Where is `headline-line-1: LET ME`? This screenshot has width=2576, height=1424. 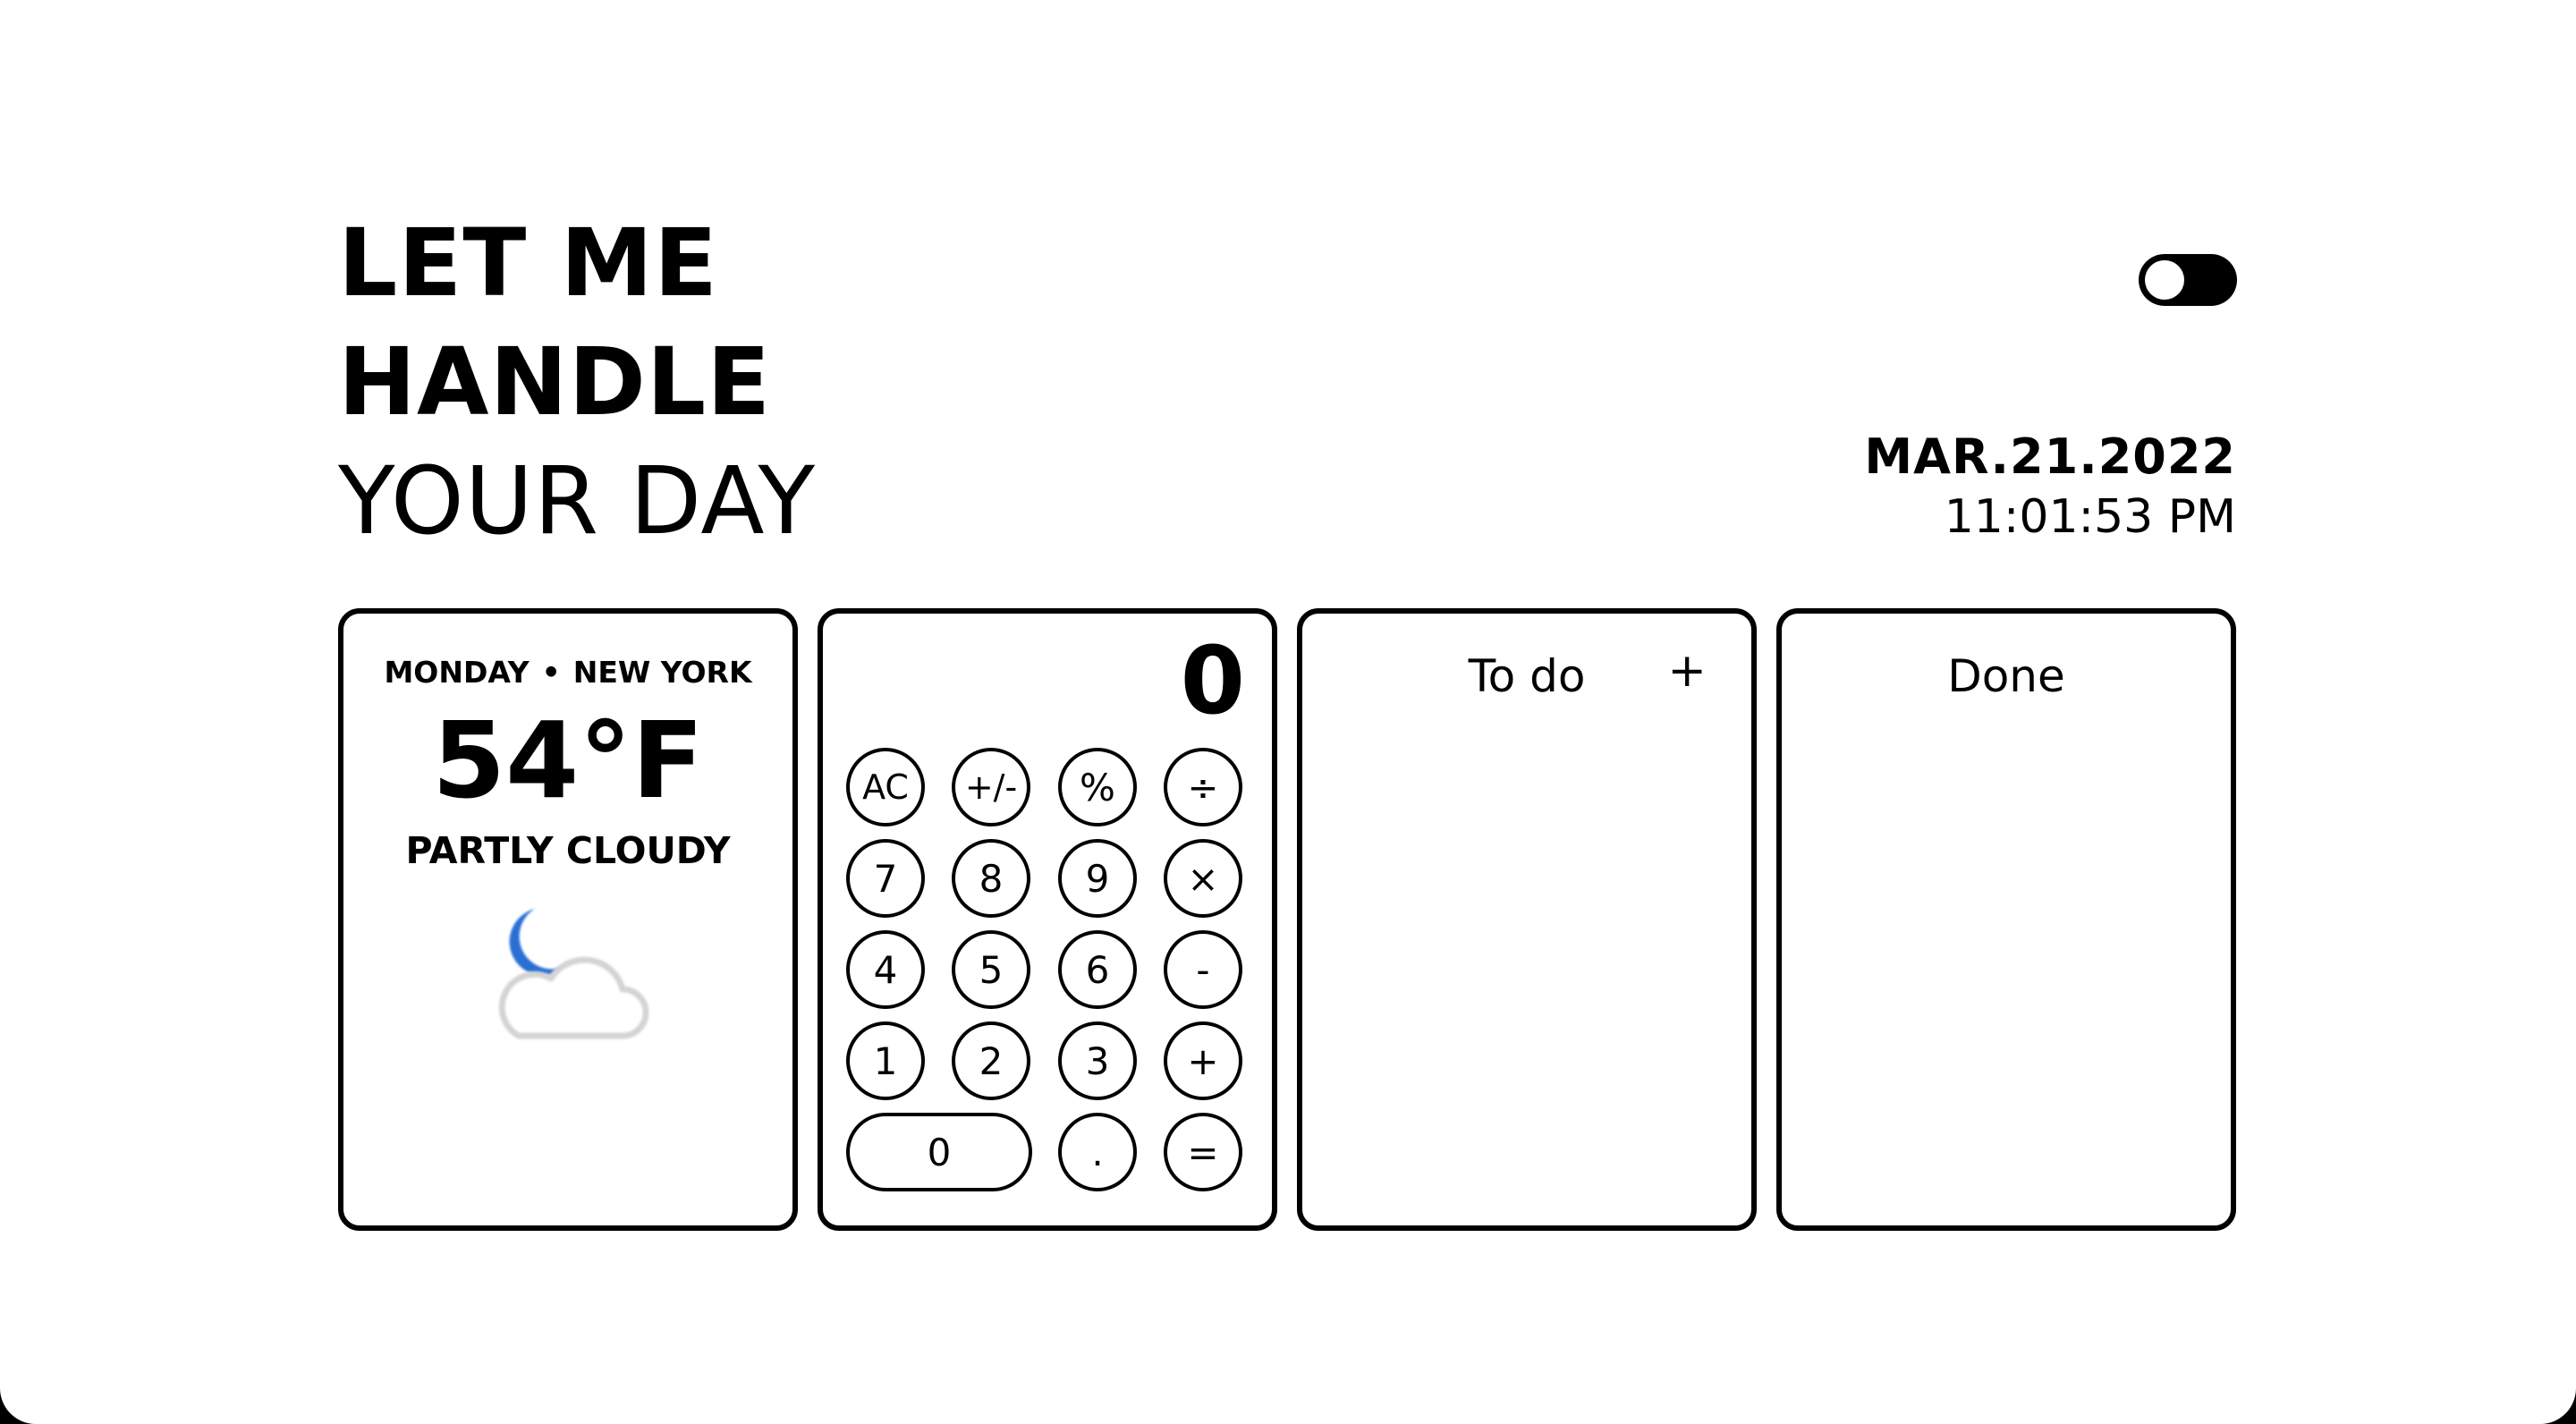
headline-line-1: LET ME is located at coordinates (528, 263).